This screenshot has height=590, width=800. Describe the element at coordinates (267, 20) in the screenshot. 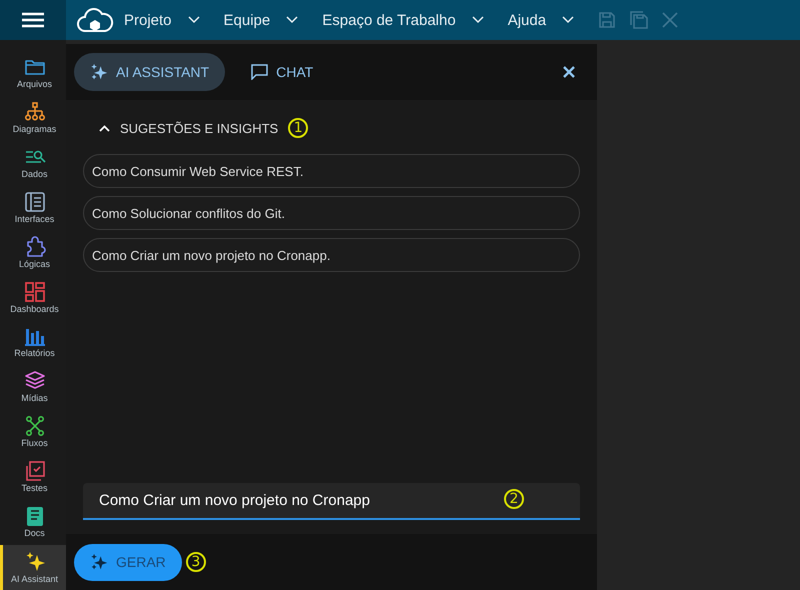

I see `menu-item: Equipe` at that location.